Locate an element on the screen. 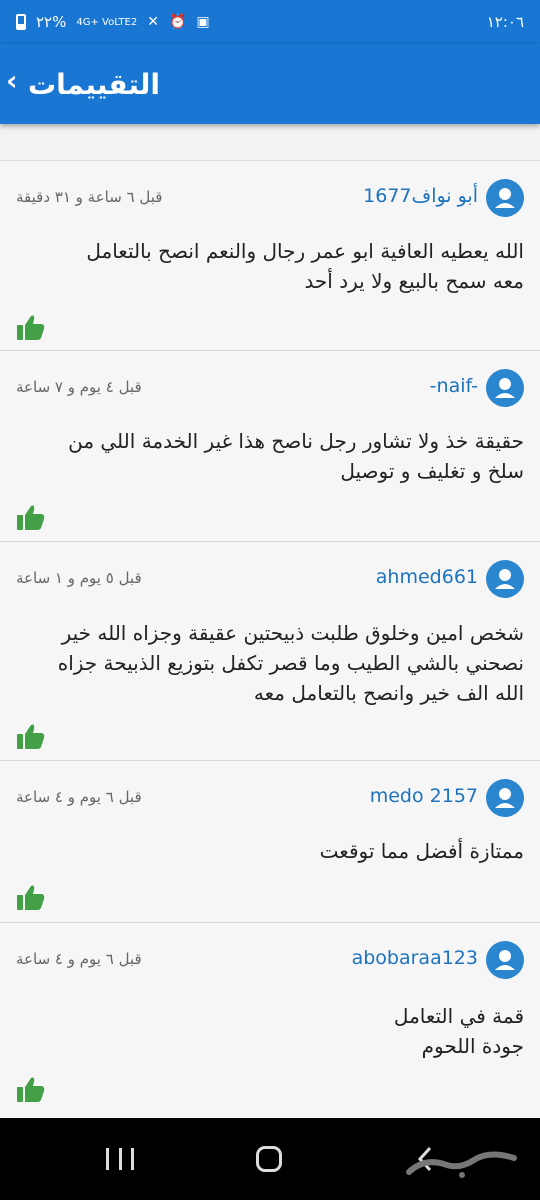 This screenshot has width=540, height=1200. mute-icon: ✕ is located at coordinates (153, 22).